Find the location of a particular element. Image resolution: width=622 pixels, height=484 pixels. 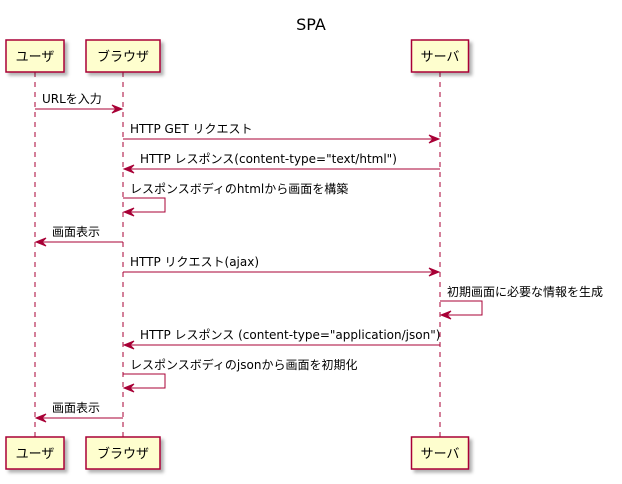

message-1: URLを入力 is located at coordinates (79, 103).